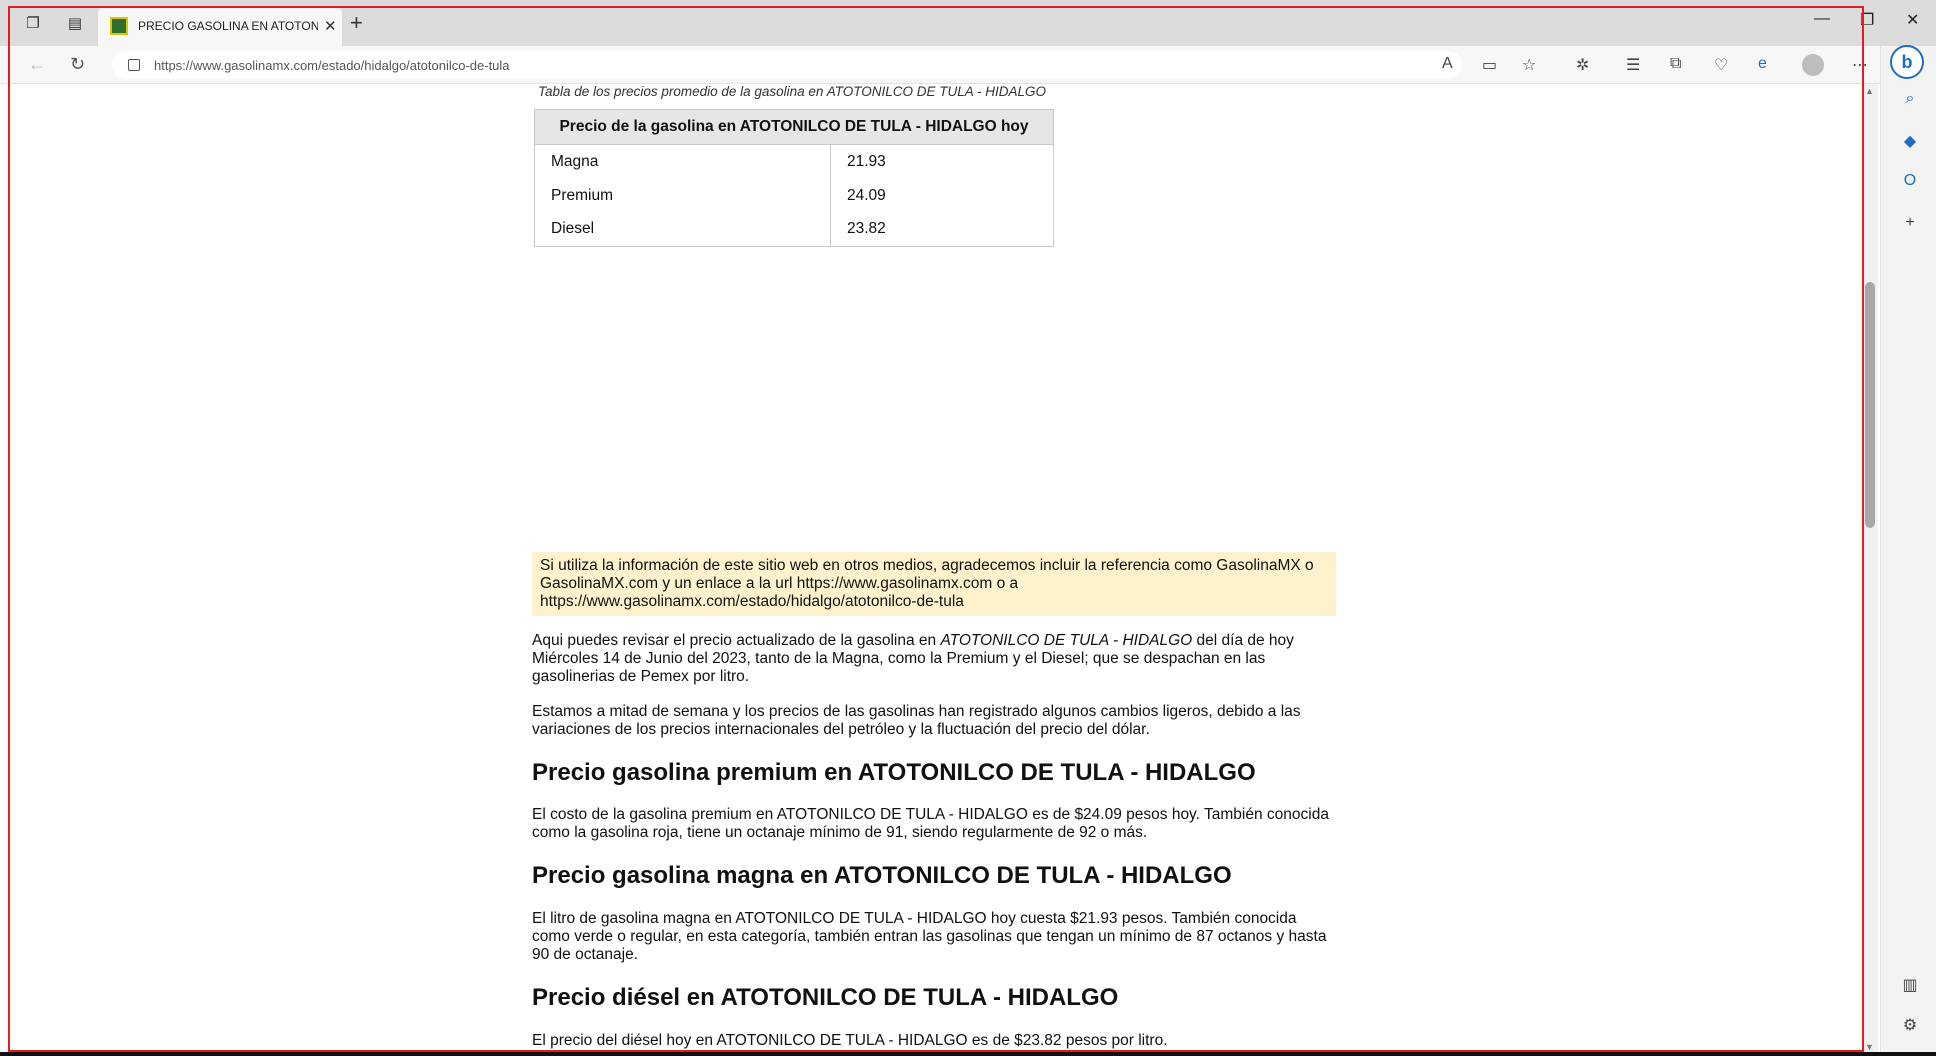 The height and width of the screenshot is (1056, 1936). What do you see at coordinates (582, 195) in the screenshot?
I see `fuel-name: Premium` at bounding box center [582, 195].